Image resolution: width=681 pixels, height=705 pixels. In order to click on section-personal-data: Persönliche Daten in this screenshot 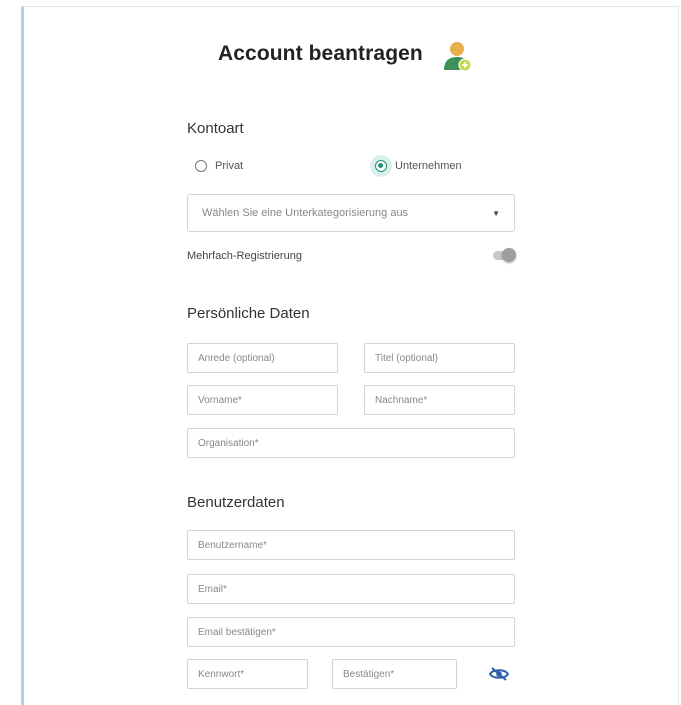, I will do `click(248, 313)`.